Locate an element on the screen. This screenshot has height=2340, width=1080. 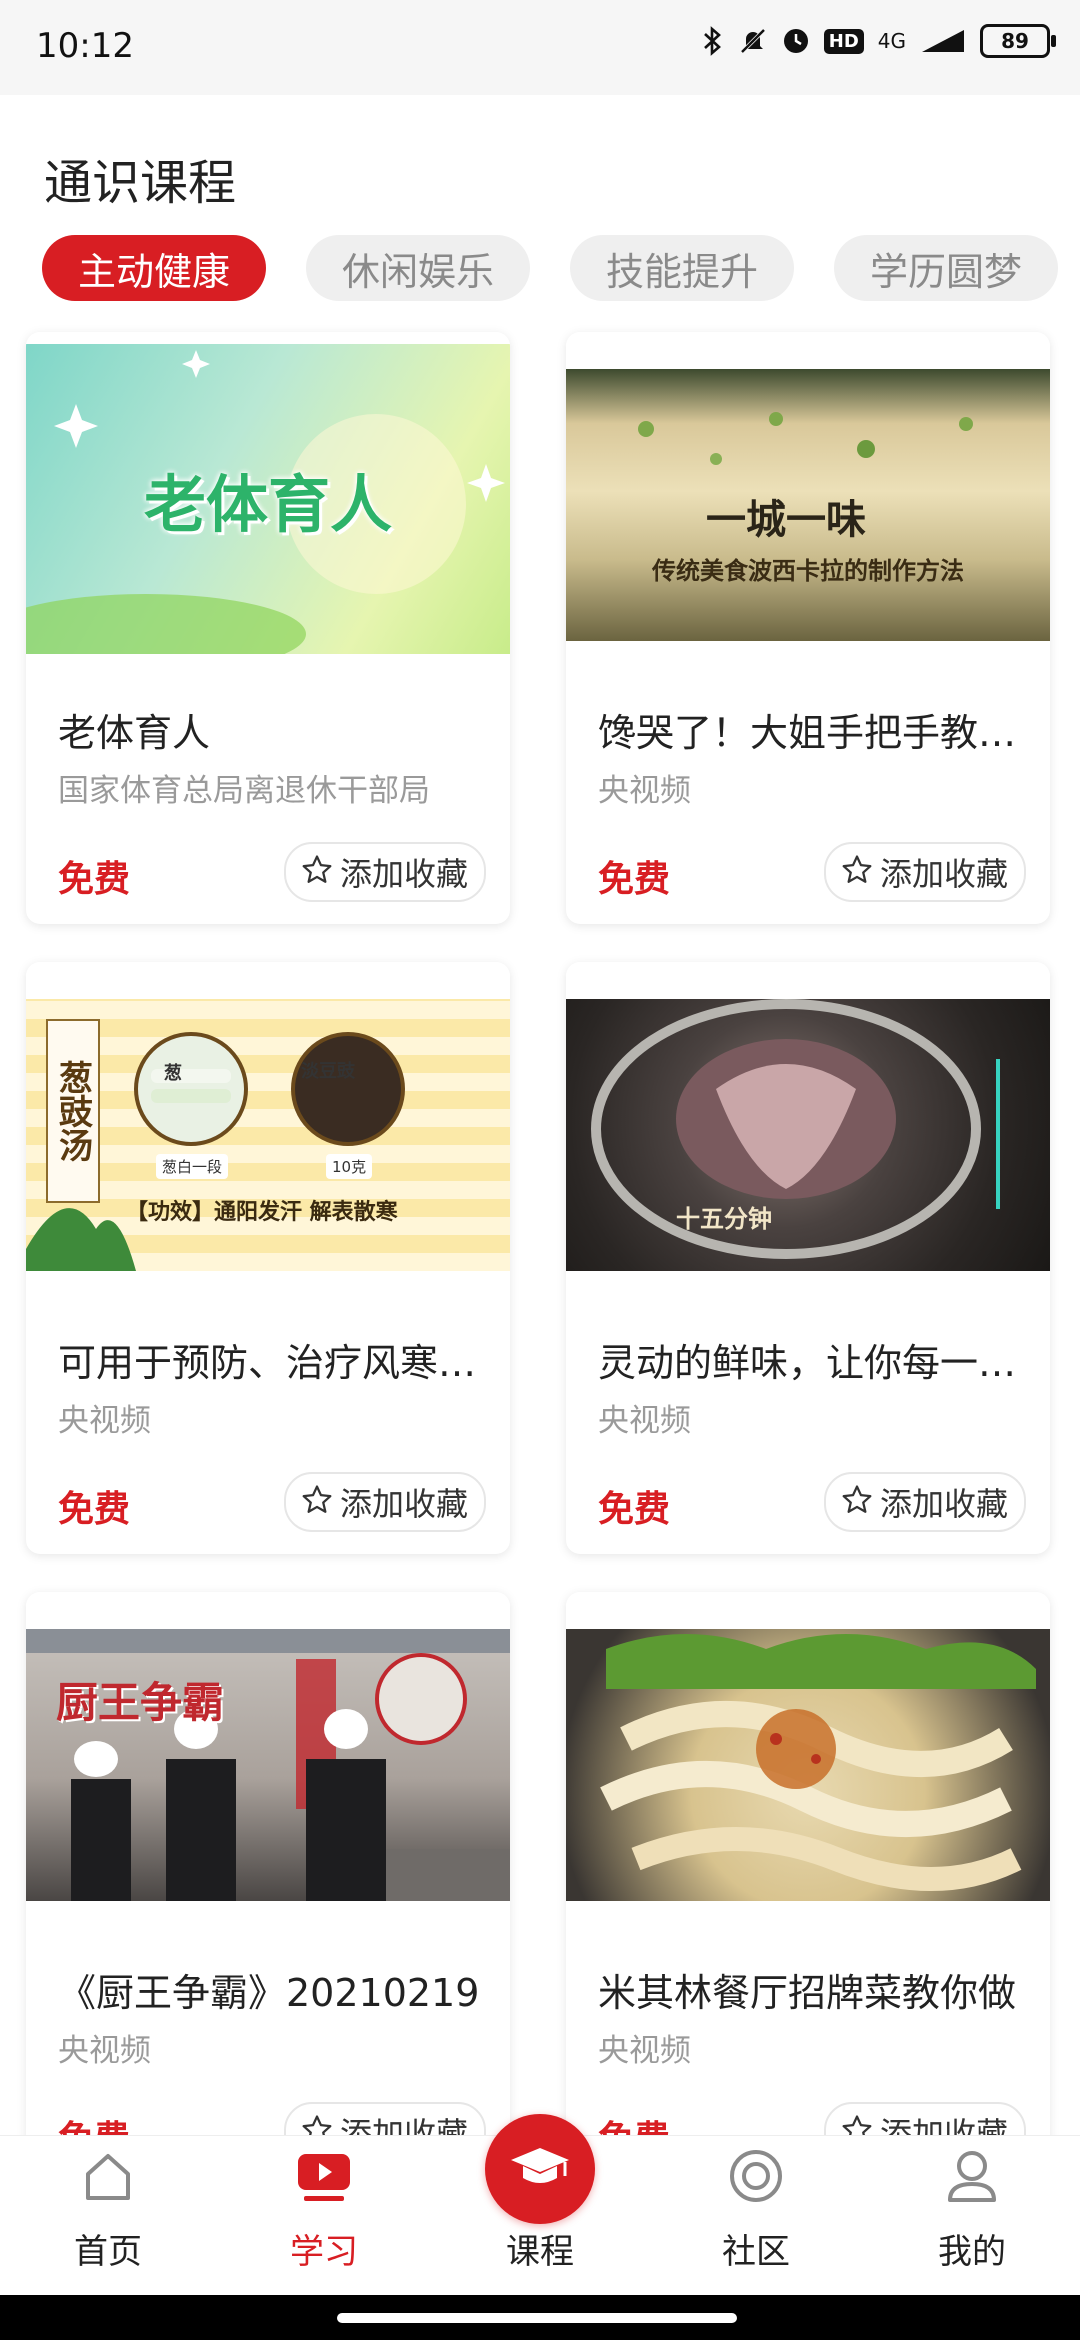
nav-study: 学习 is located at coordinates (324, 2209).